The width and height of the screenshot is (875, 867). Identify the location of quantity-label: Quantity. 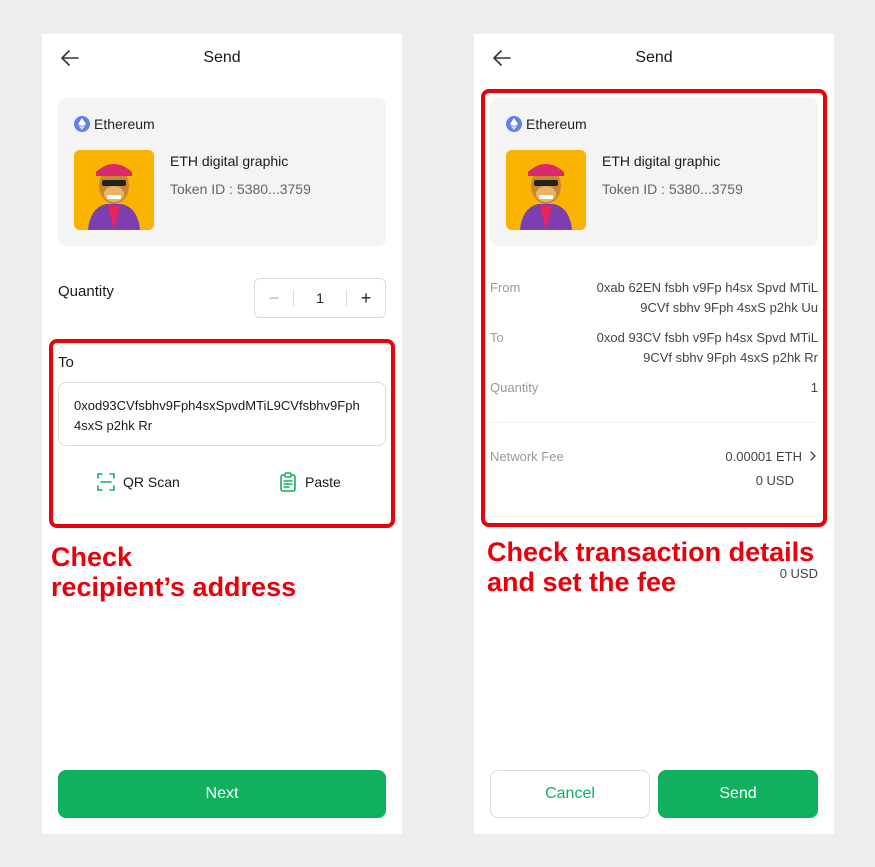
(86, 291).